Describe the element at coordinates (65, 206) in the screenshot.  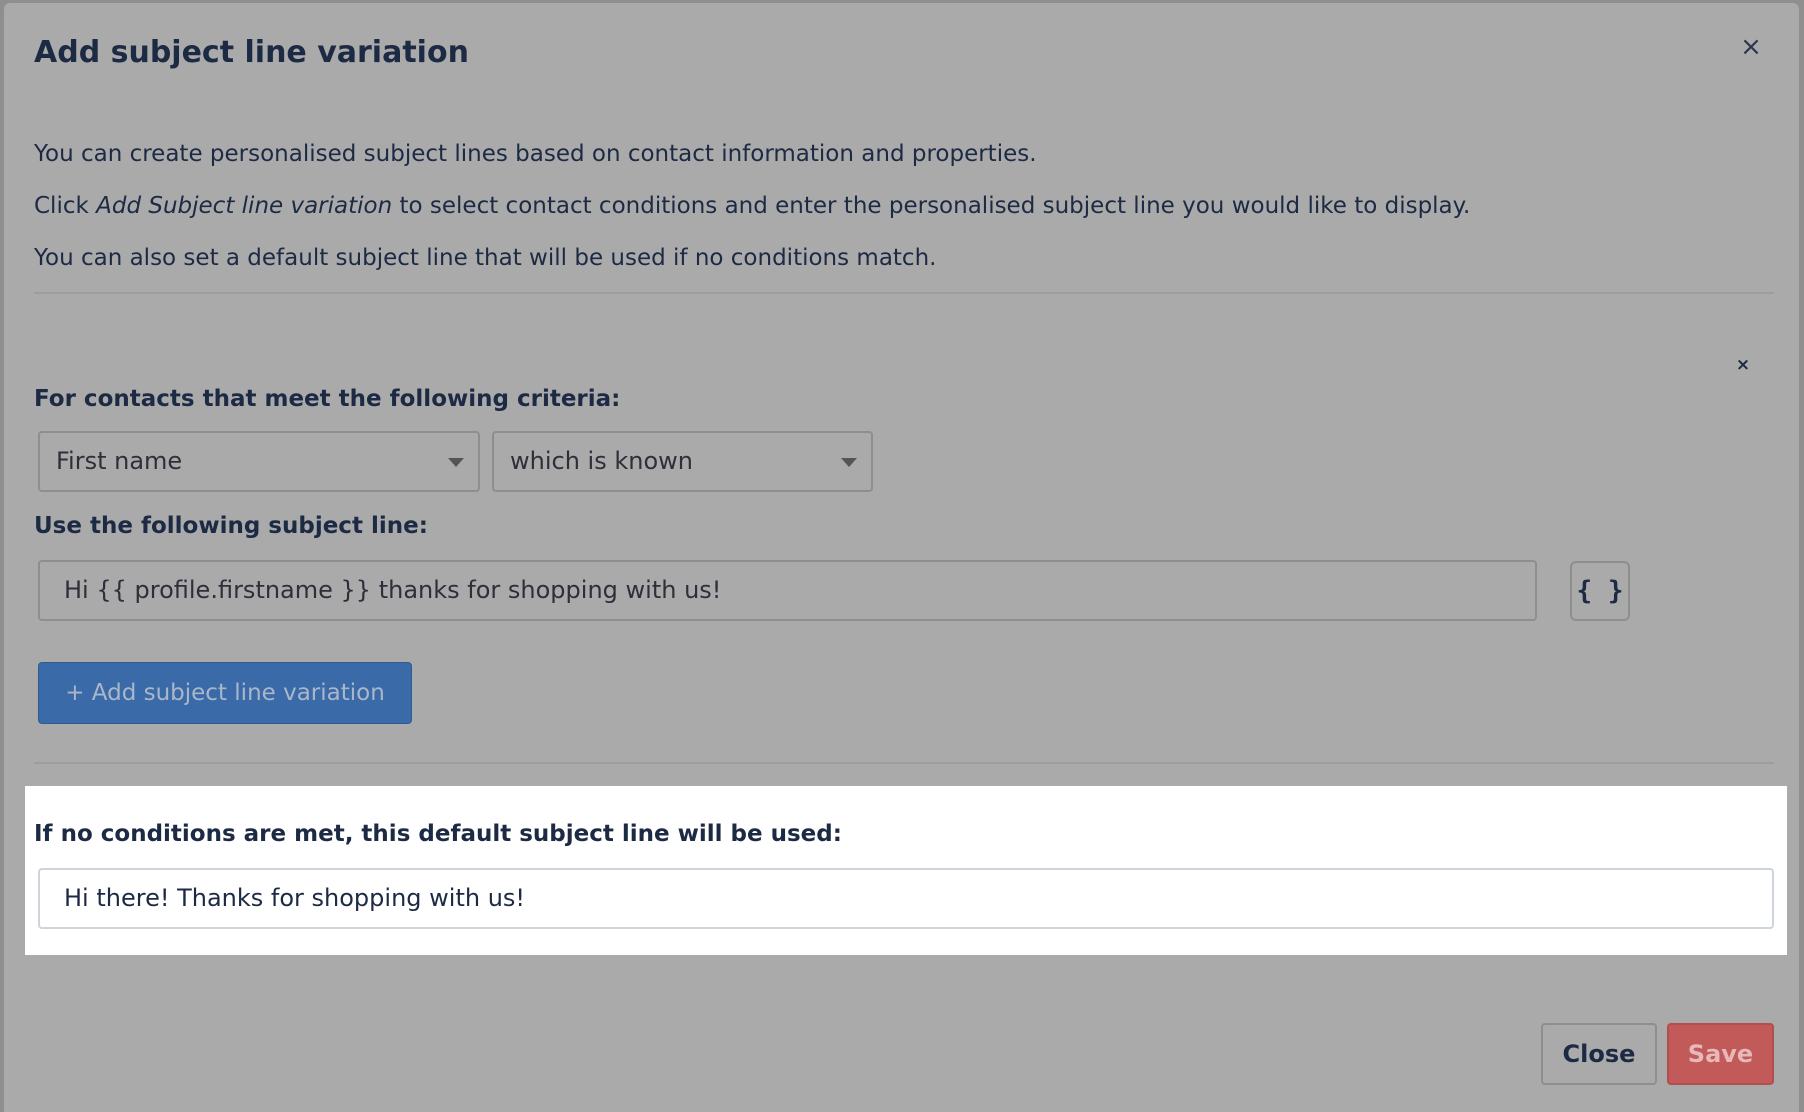
I see `intro-line-2-prefix: Click` at that location.